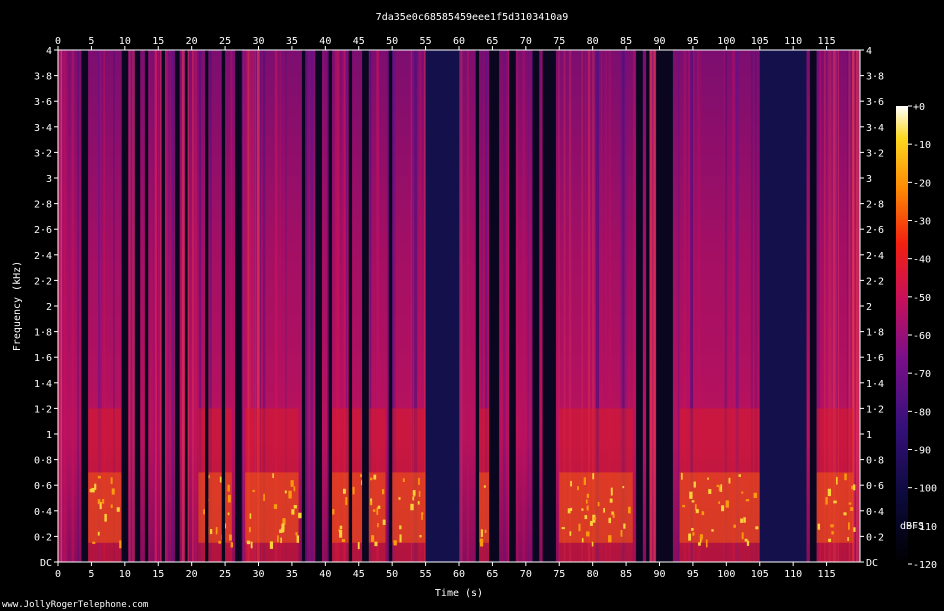 This screenshot has height=611, width=944. Describe the element at coordinates (827, 574) in the screenshot. I see `x-tick-label-bottom: 115` at that location.